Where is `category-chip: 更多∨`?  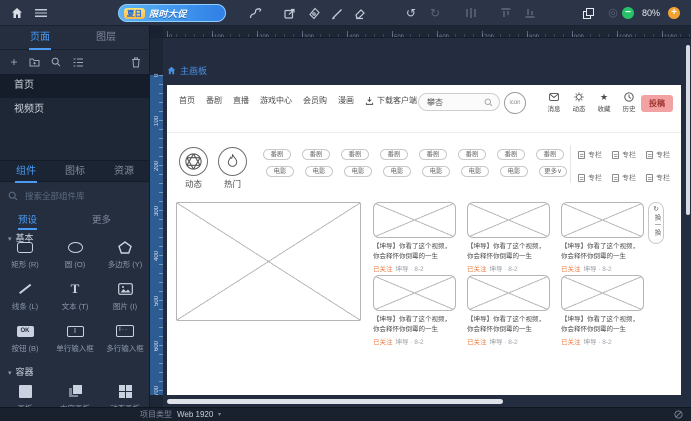
category-chip: 更多∨ is located at coordinates (553, 171).